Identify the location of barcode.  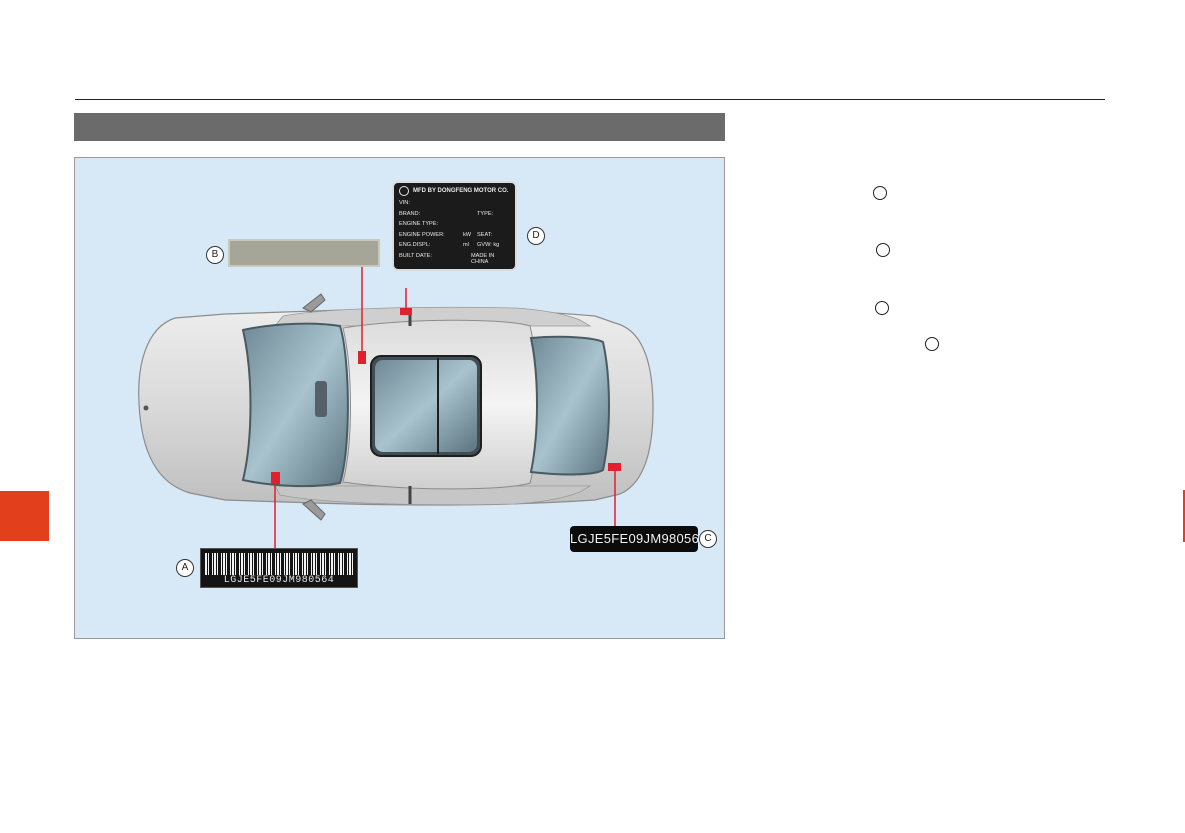
(279, 564).